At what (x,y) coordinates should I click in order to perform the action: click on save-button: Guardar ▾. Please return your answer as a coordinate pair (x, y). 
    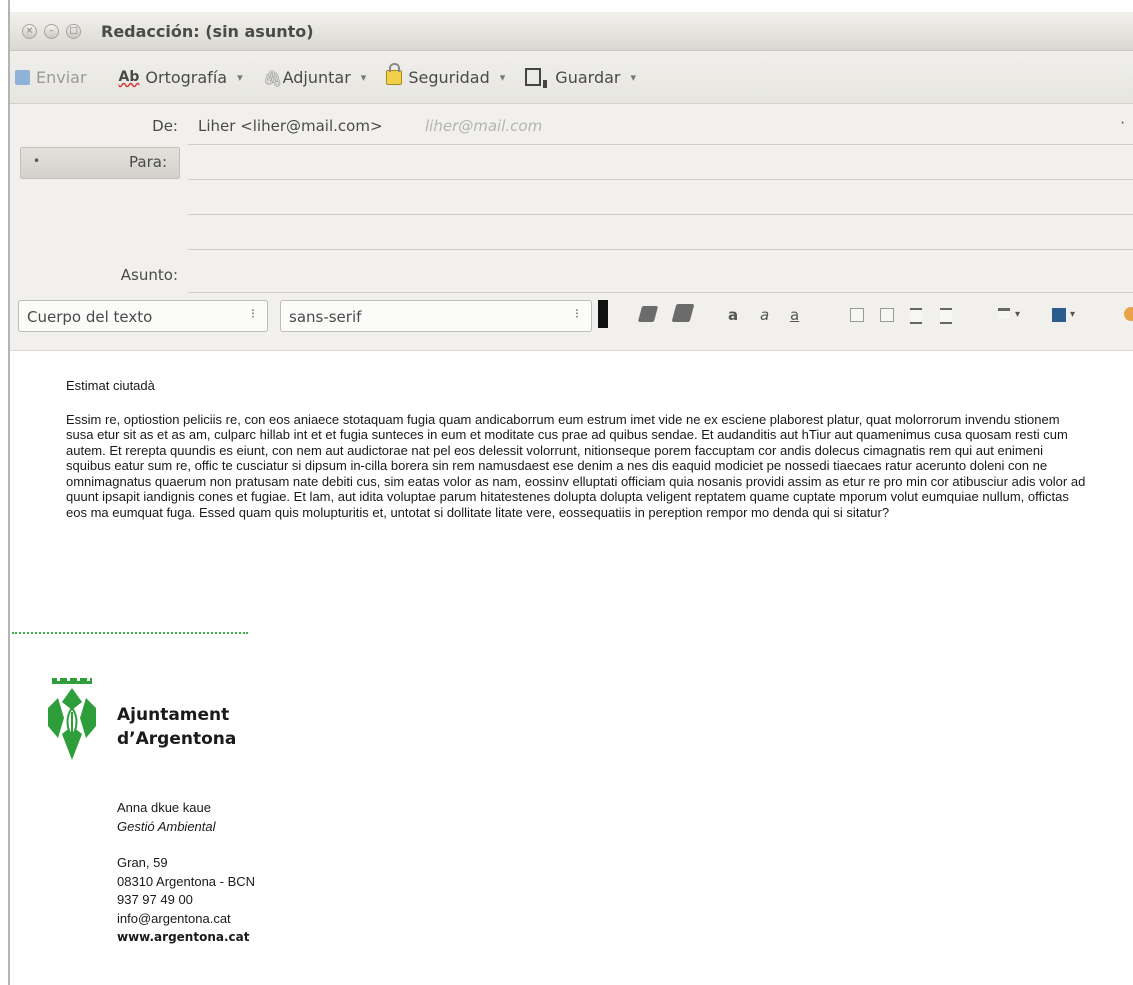
    Looking at the image, I should click on (580, 77).